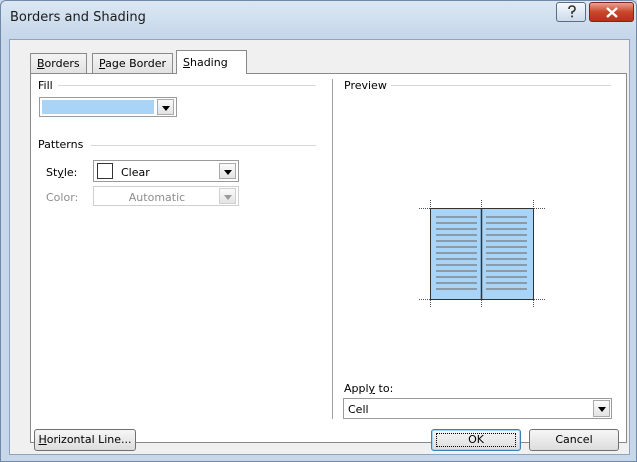 This screenshot has height=462, width=637. I want to click on close-icon, so click(612, 12).